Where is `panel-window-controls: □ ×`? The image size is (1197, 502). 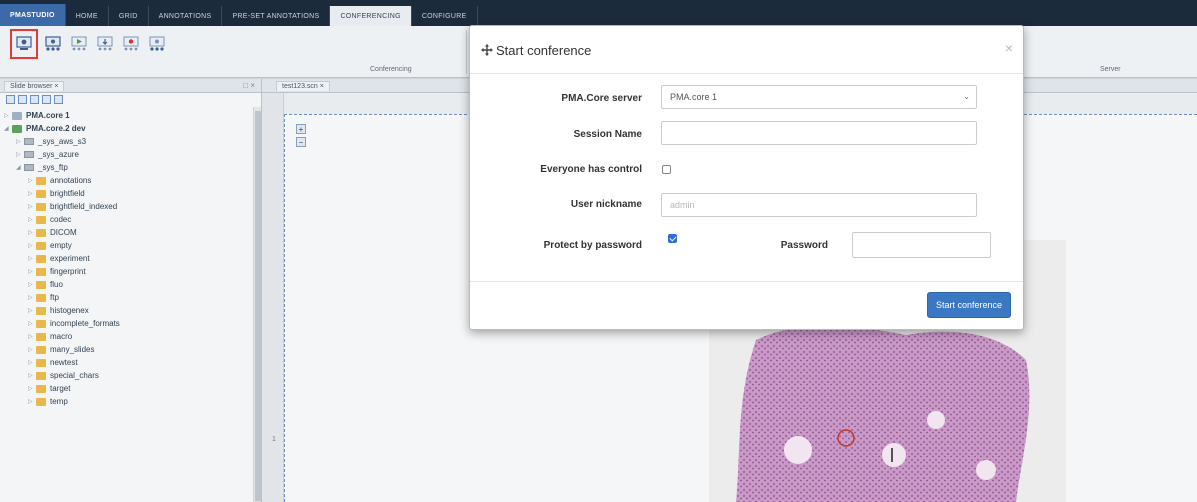
panel-window-controls: □ × is located at coordinates (249, 85).